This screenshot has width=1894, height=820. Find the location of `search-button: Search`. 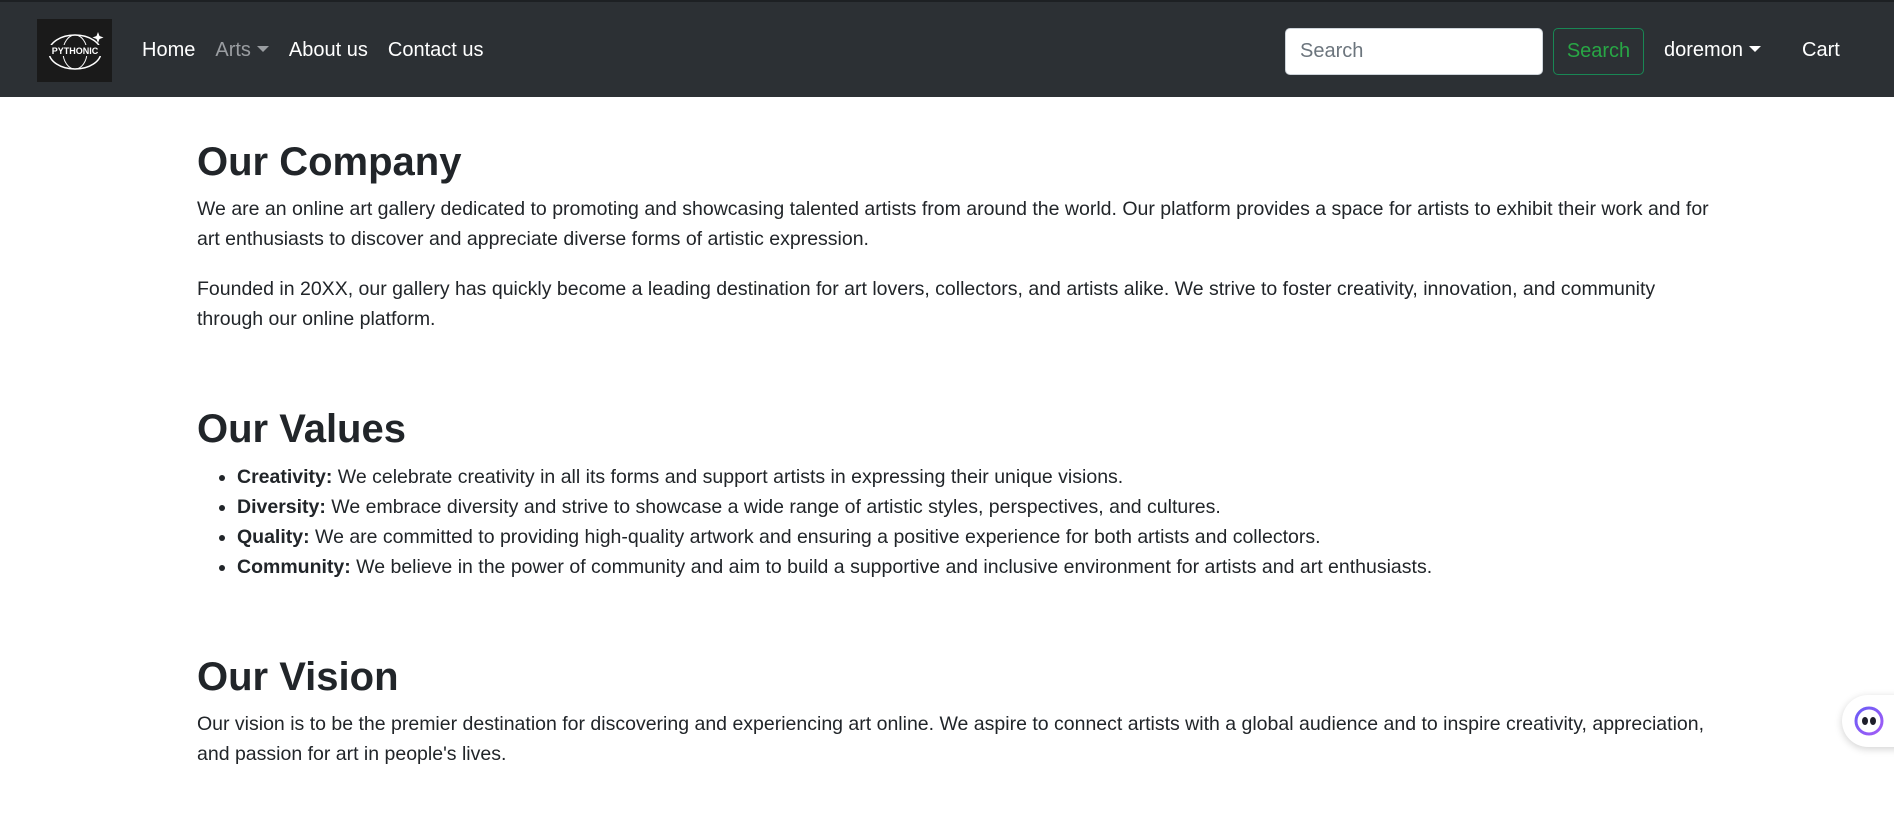

search-button: Search is located at coordinates (1598, 51).